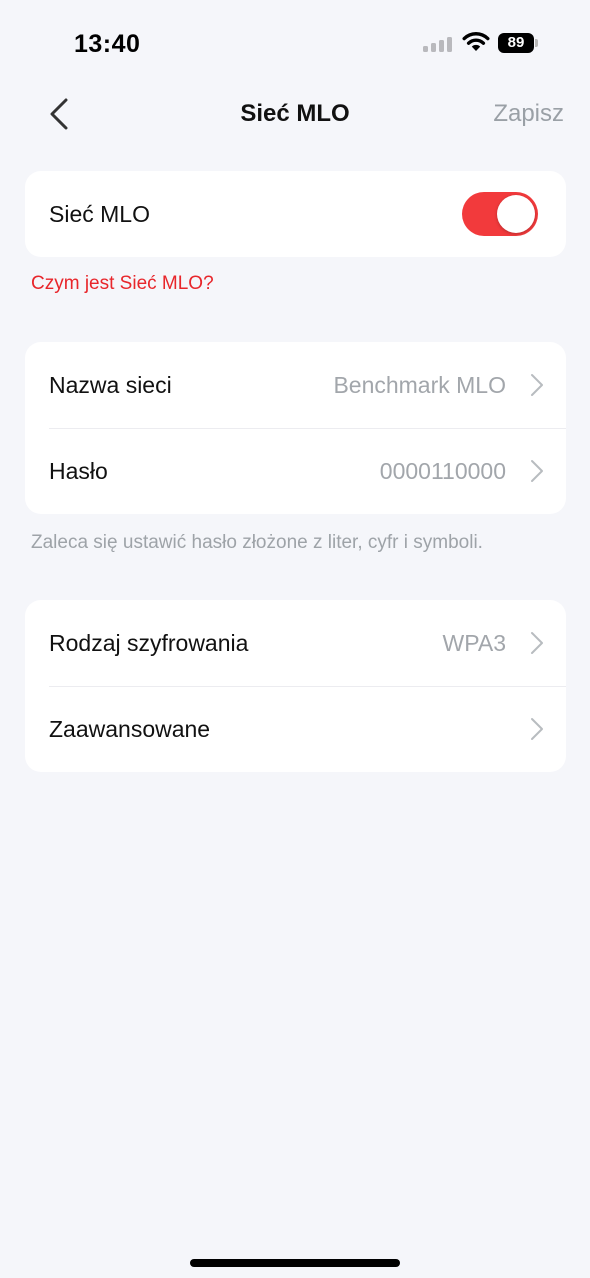 This screenshot has width=590, height=1278. What do you see at coordinates (295, 114) in the screenshot?
I see `nav-bar: Sieć MLO Zapisz` at bounding box center [295, 114].